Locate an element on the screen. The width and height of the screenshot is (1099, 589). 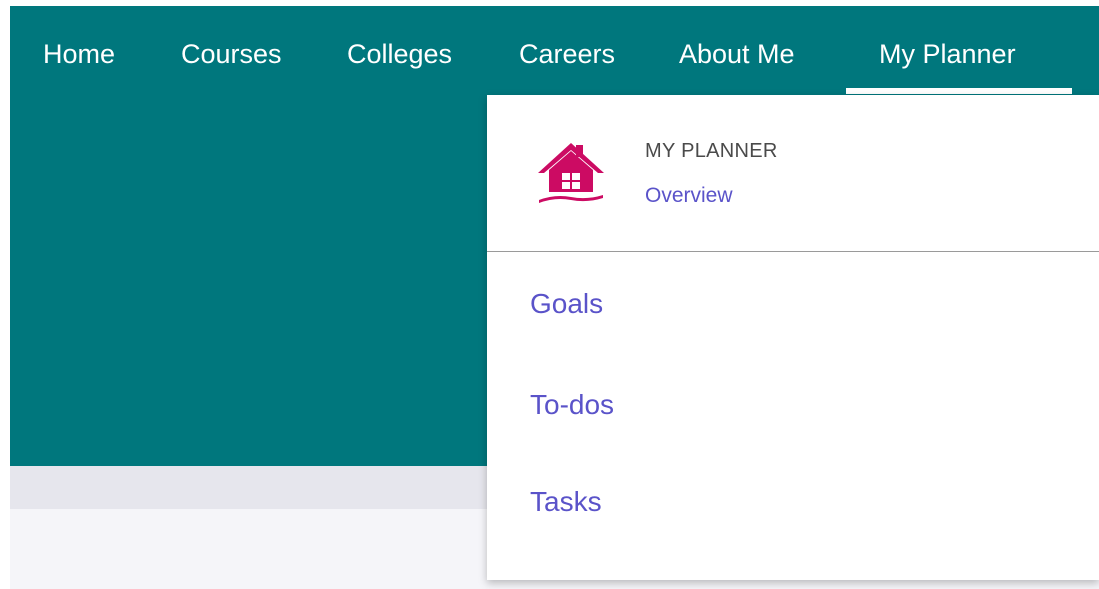
nav-item-my-planner: My Planner is located at coordinates (947, 54).